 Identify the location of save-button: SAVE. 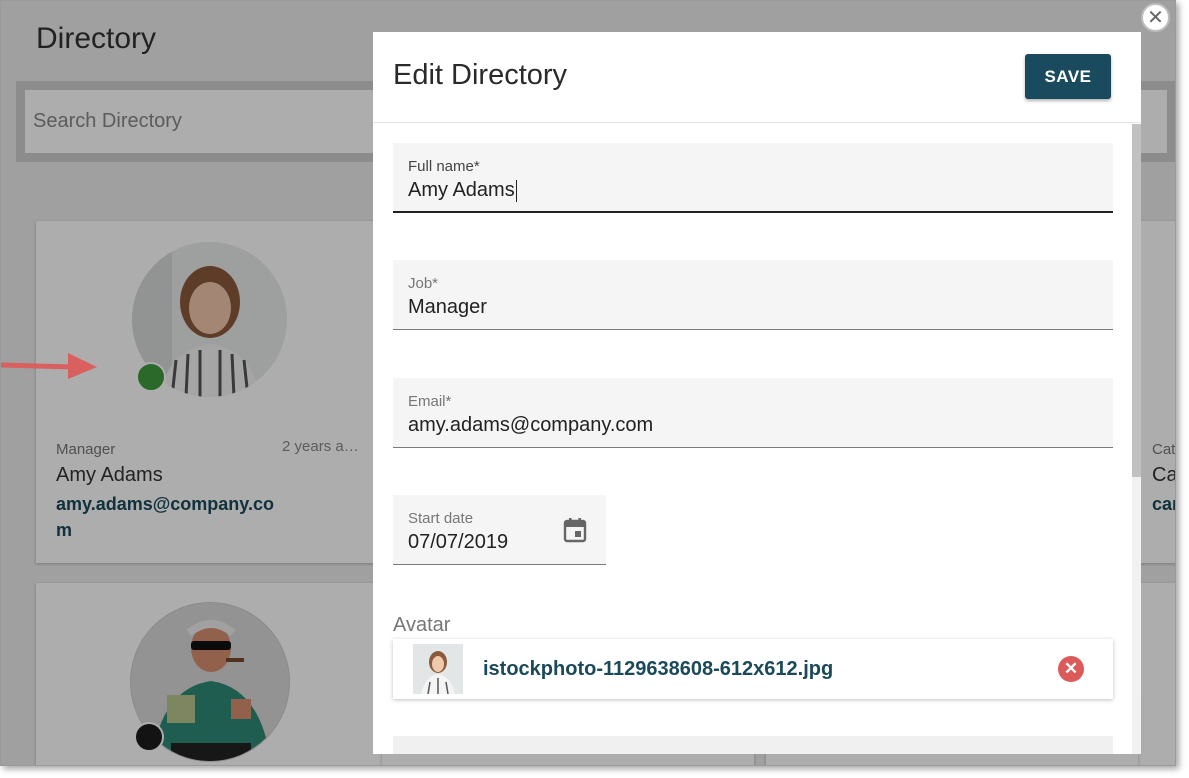
(1068, 76).